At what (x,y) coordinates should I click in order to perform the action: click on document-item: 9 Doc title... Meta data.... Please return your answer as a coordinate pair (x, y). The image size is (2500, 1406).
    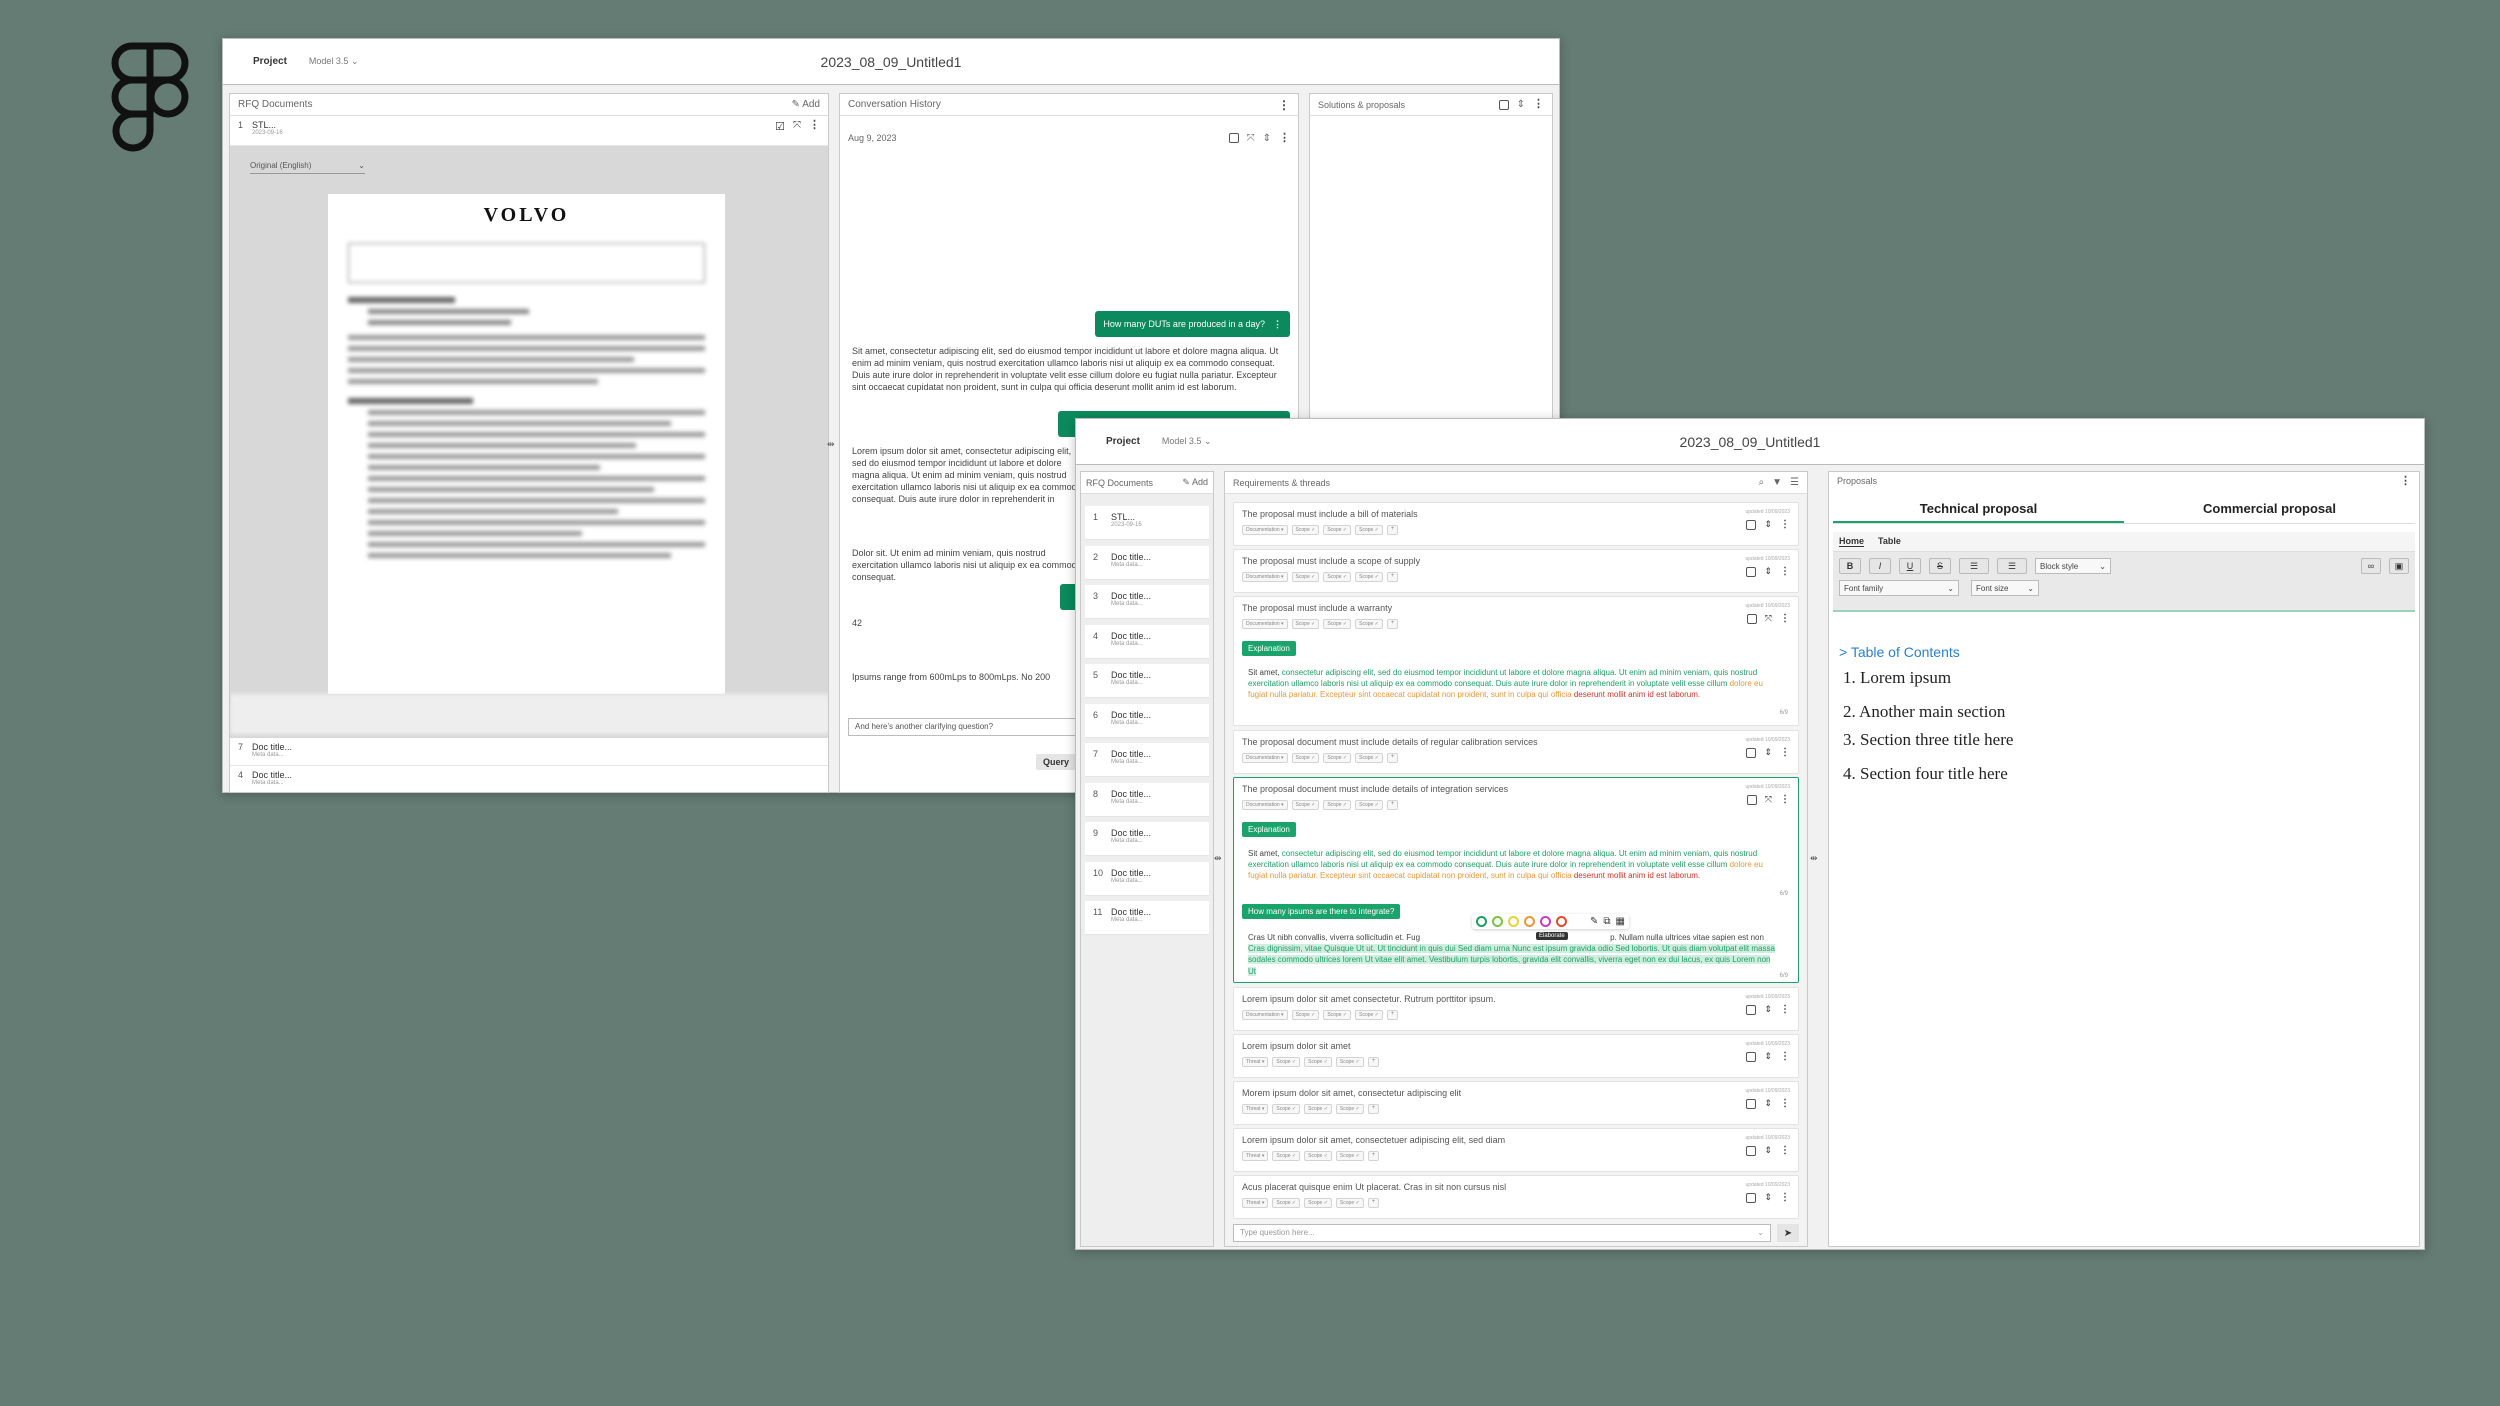
    Looking at the image, I should click on (1147, 839).